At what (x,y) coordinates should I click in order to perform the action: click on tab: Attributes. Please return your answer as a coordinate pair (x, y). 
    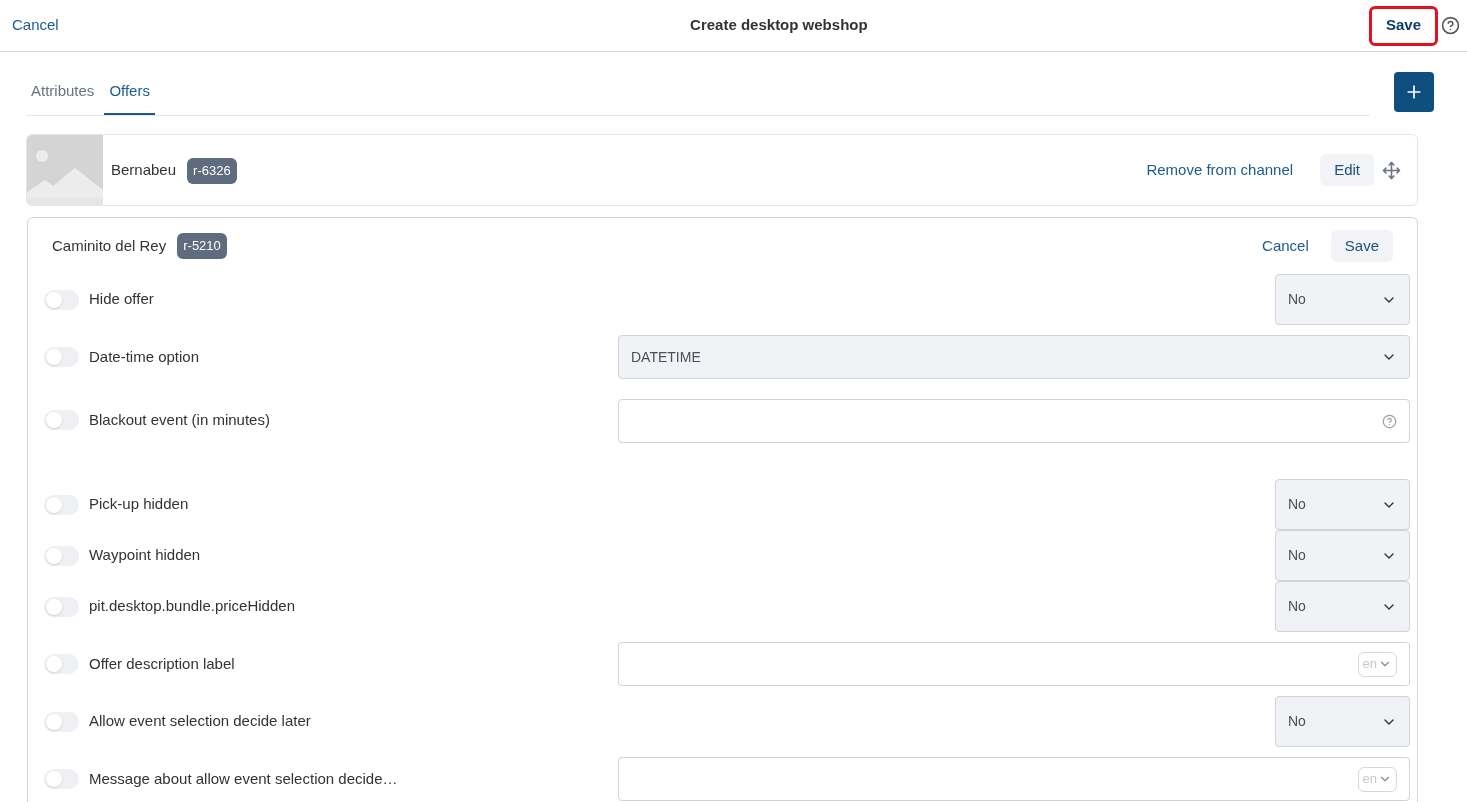
    Looking at the image, I should click on (63, 92).